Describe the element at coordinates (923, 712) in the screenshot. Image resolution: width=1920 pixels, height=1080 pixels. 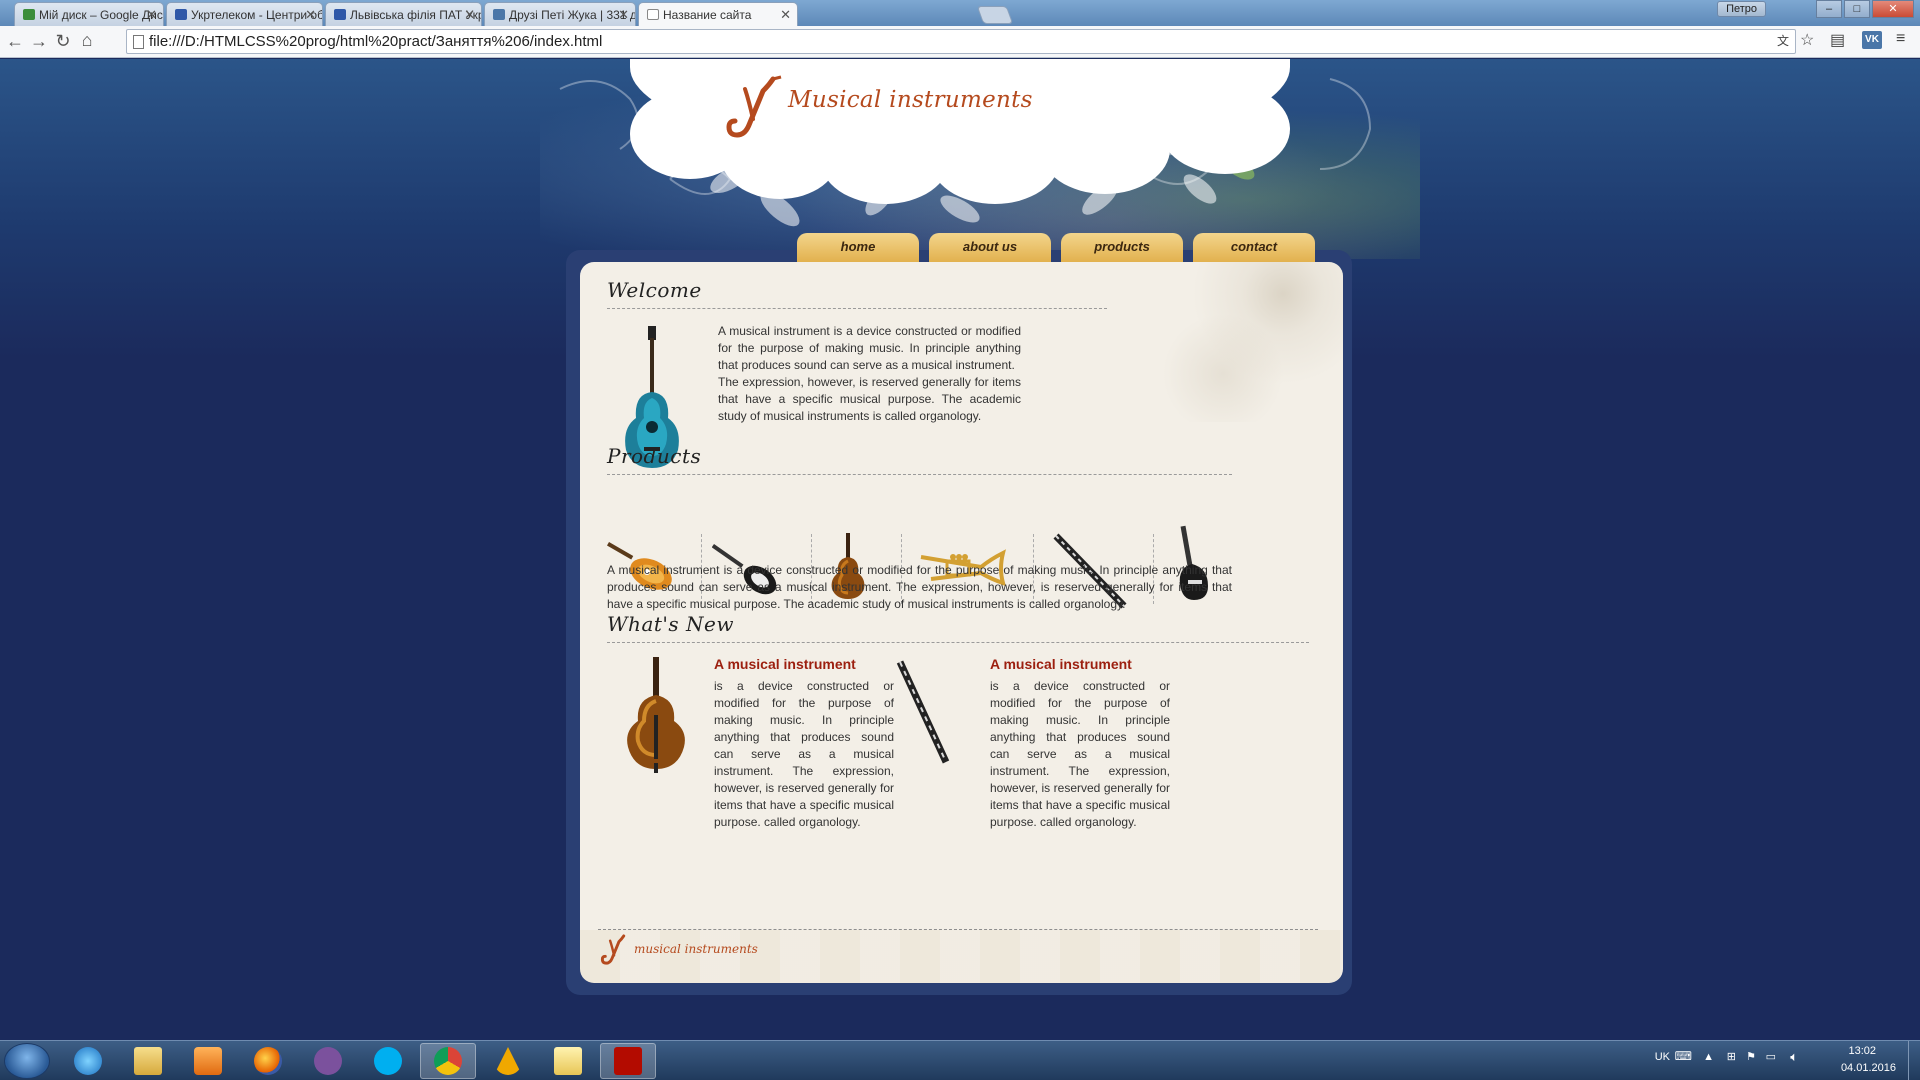
I see `flute-image` at that location.